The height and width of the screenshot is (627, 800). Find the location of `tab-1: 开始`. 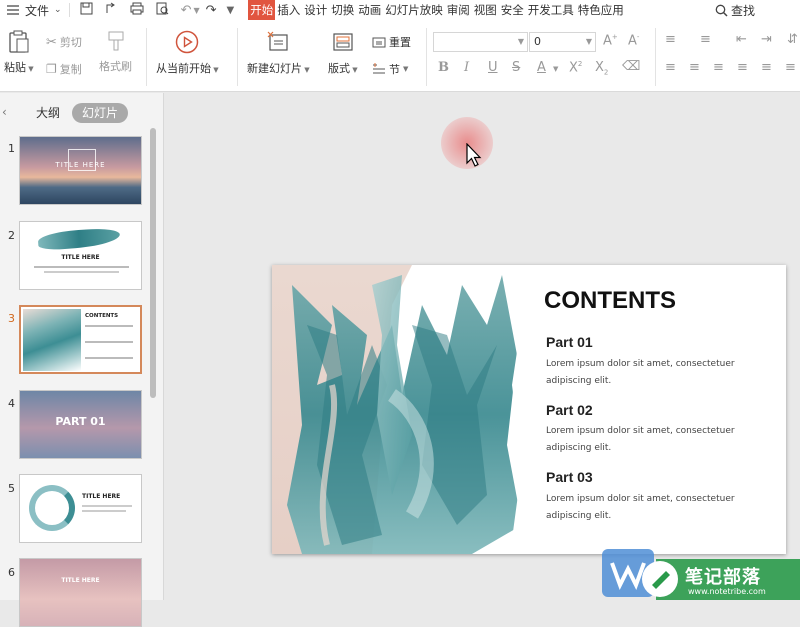

tab-1: 开始 is located at coordinates (262, 10).